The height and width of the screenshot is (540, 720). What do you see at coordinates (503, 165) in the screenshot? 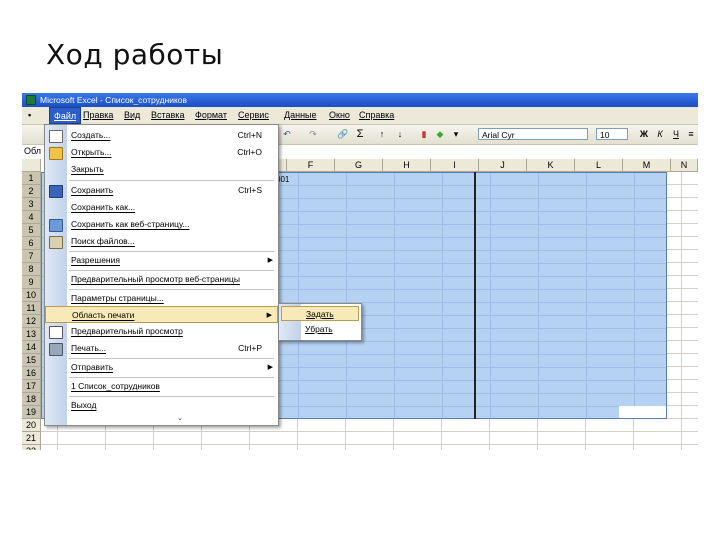
I see `column-header-j: J` at bounding box center [503, 165].